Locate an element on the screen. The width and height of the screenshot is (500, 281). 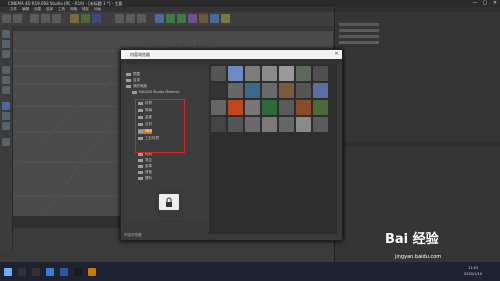
tree-item: 塑料 is located at coordinates (145, 178).